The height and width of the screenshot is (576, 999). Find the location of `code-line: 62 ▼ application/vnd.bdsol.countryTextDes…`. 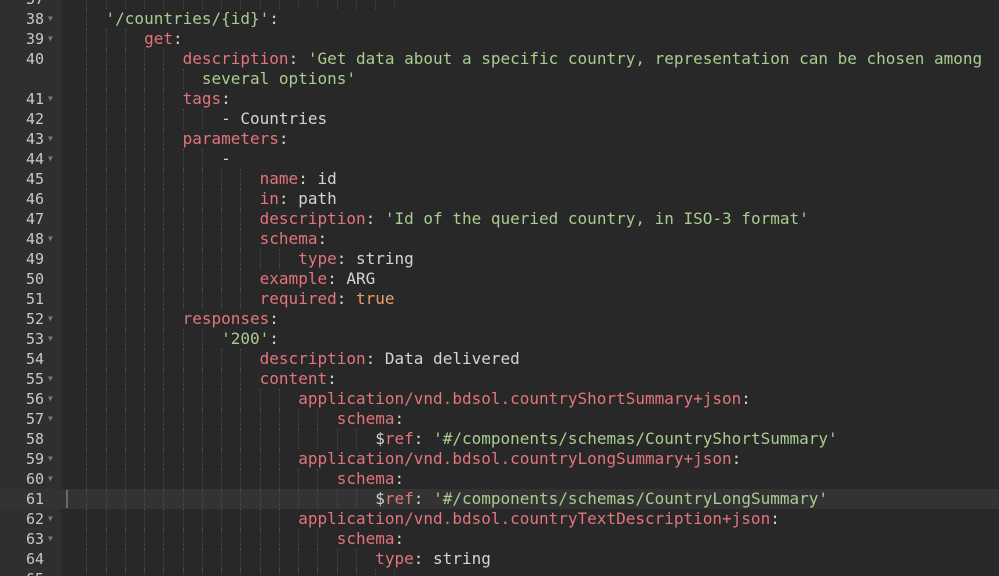

code-line: 62 ▼ application/vnd.bdsol.countryTextDes… is located at coordinates (499, 519).